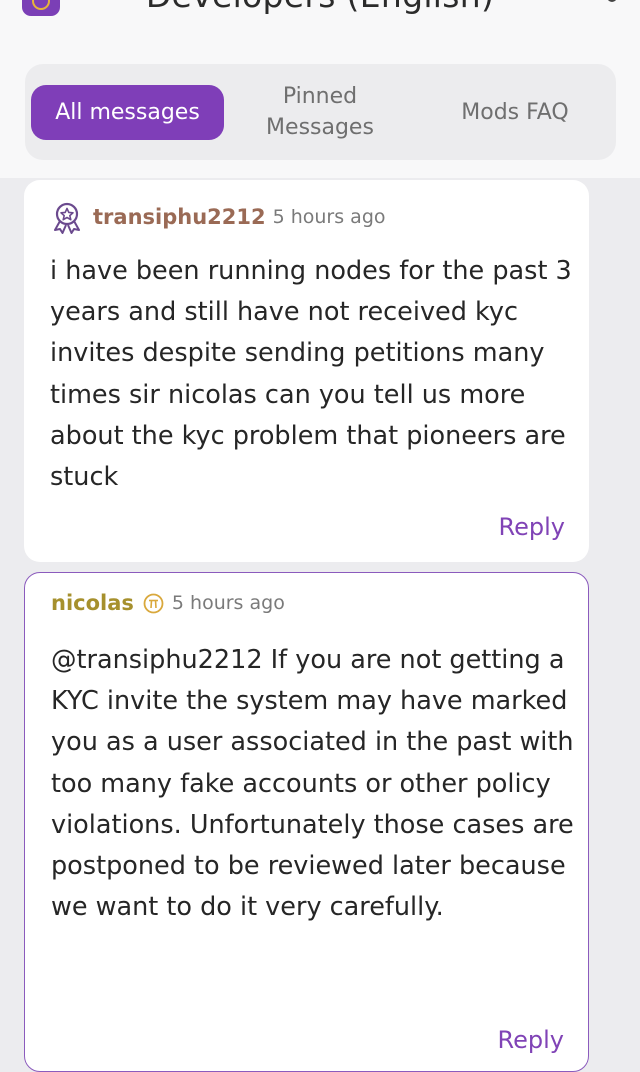  What do you see at coordinates (153, 603) in the screenshot?
I see `pi-coin-icon` at bounding box center [153, 603].